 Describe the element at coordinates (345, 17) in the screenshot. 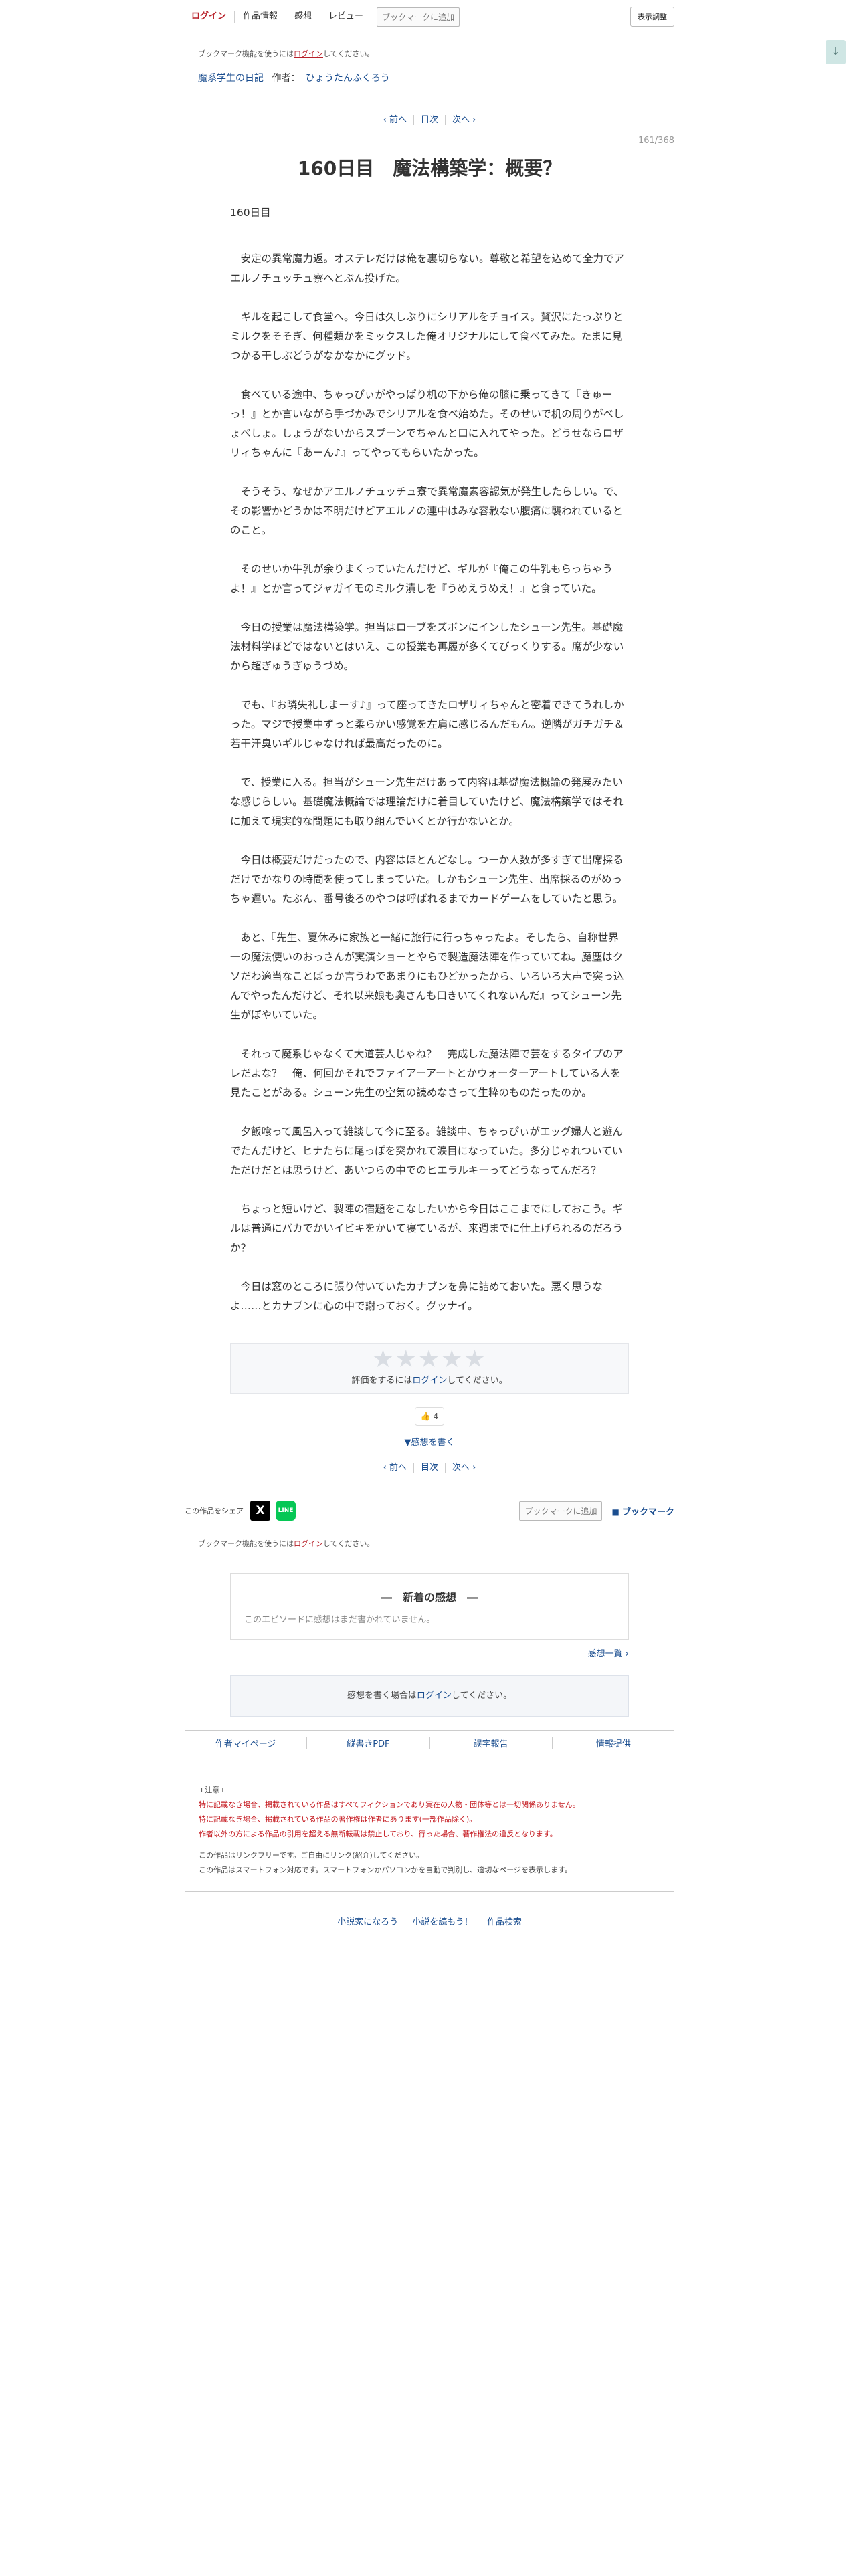

I see `review-link: レビュー` at that location.